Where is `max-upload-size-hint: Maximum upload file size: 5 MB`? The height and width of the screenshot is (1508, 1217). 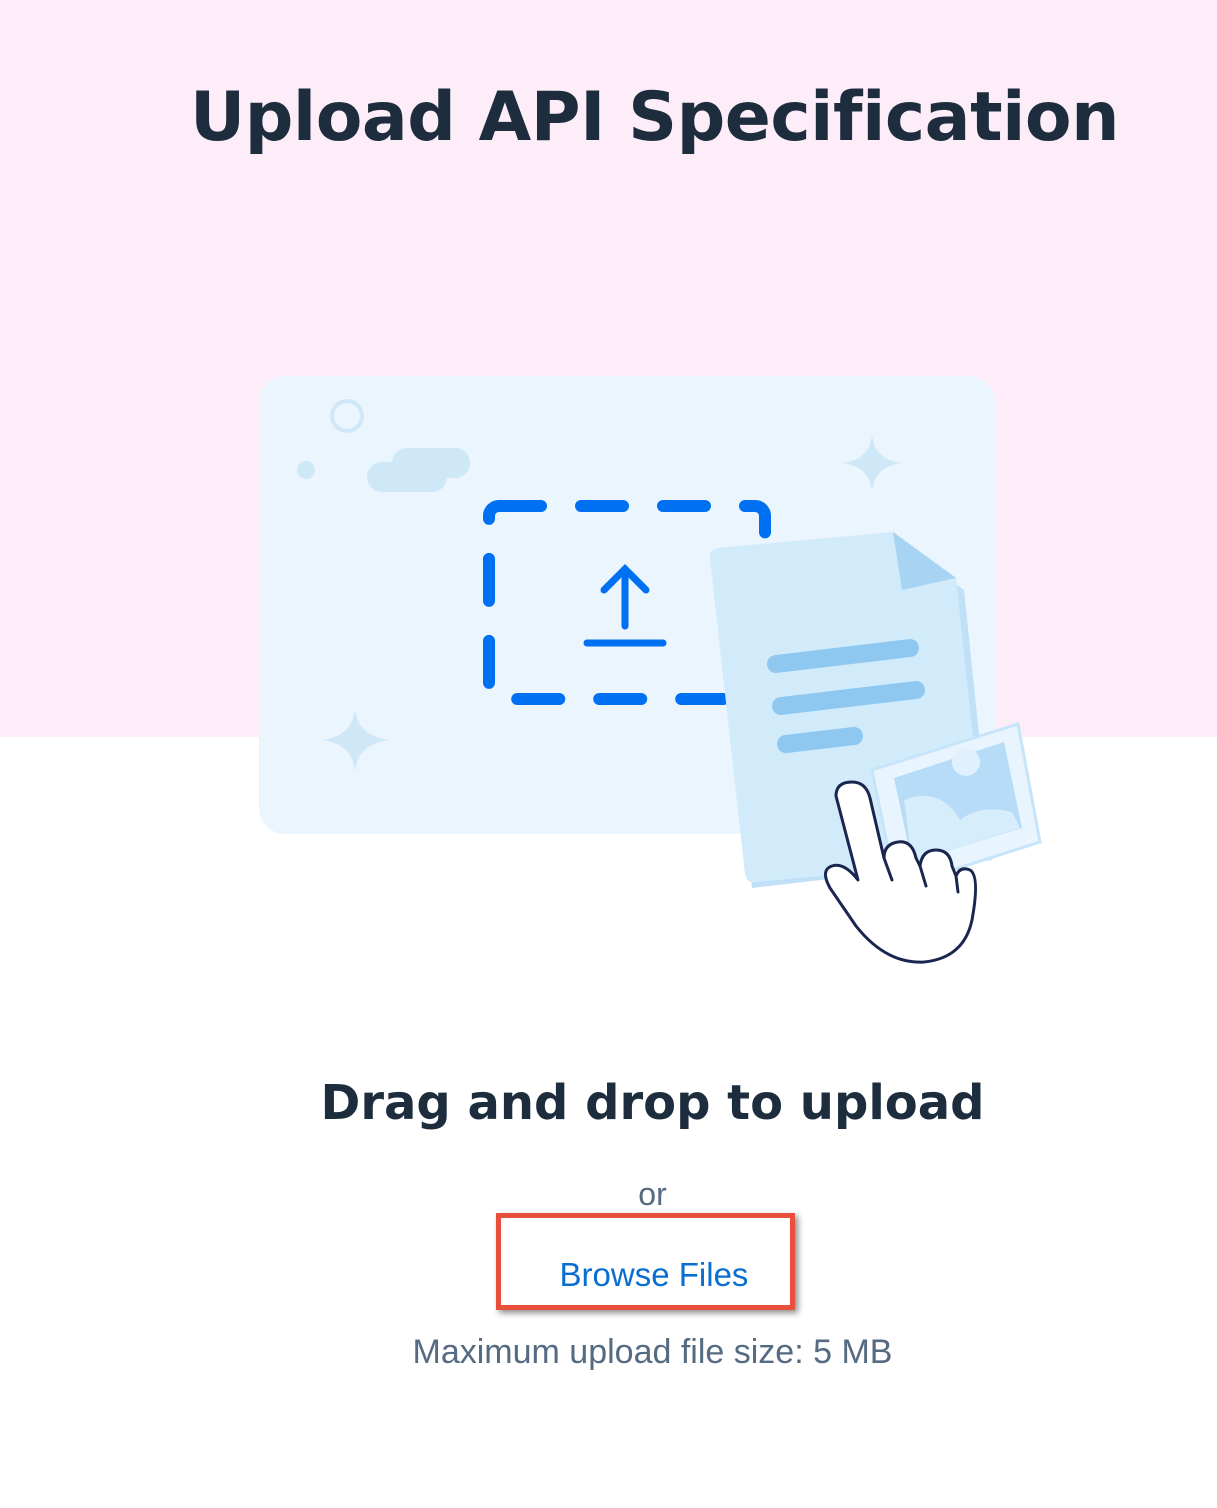
max-upload-size-hint: Maximum upload file size: 5 MB is located at coordinates (652, 1352).